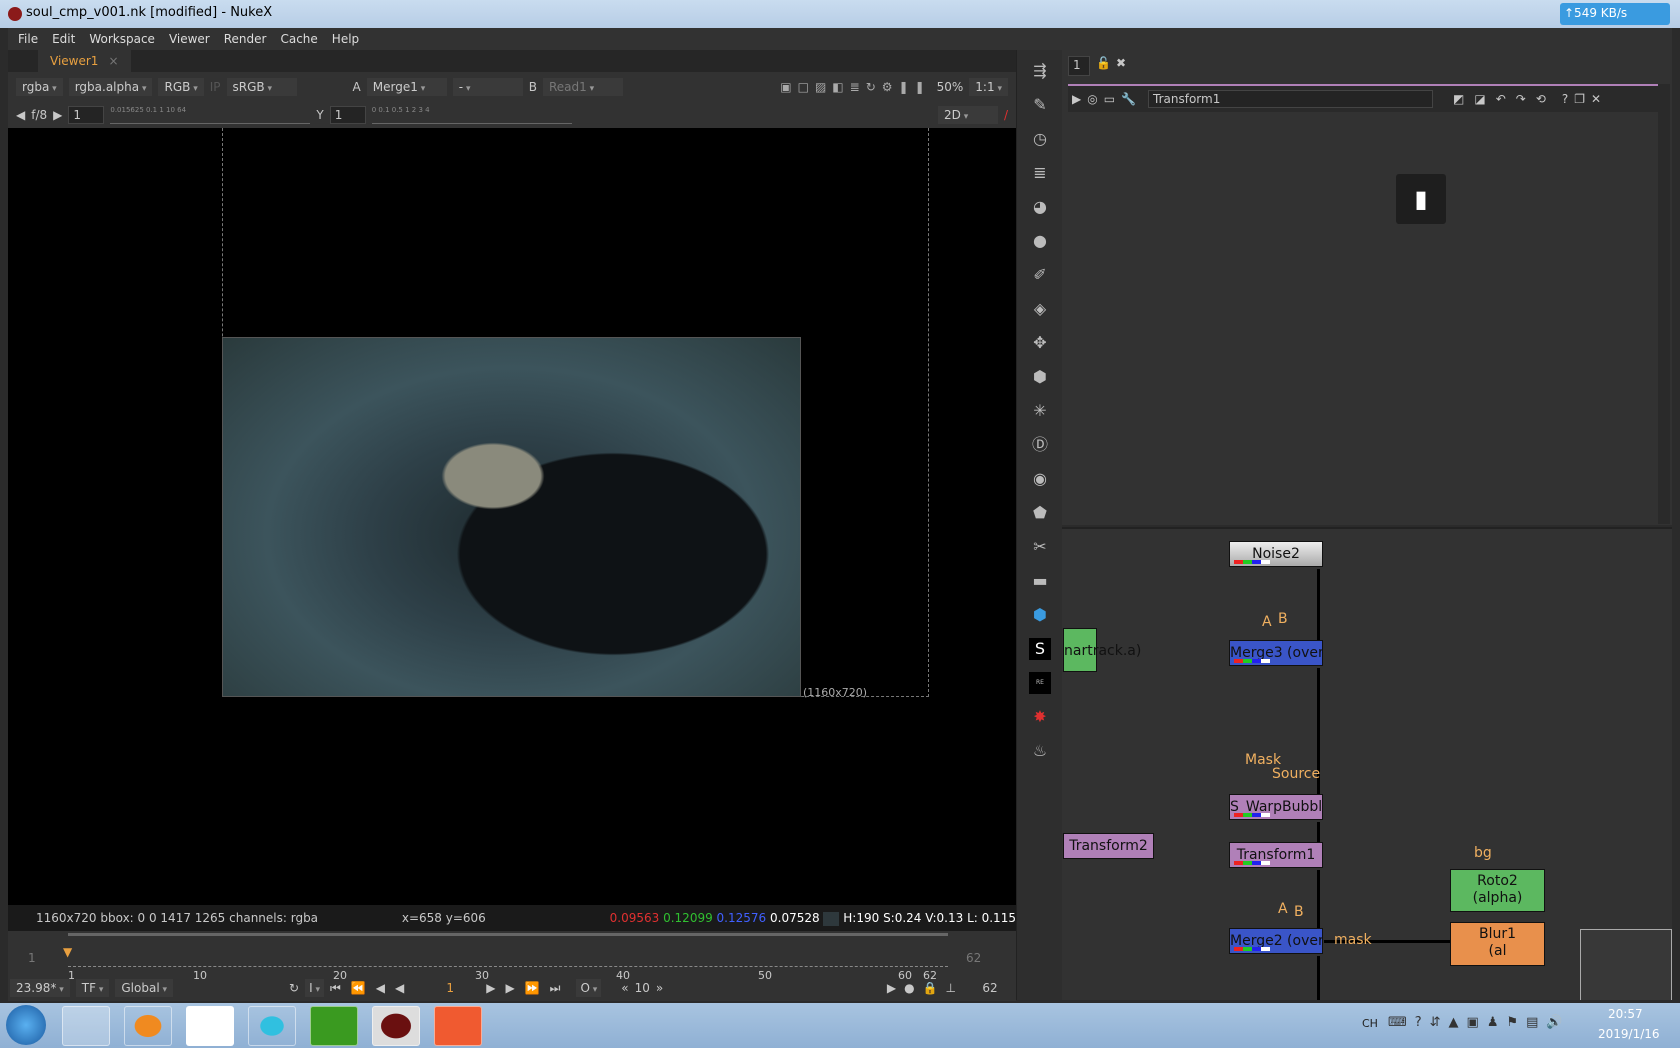 Image resolution: width=1680 pixels, height=1048 pixels. I want to click on gain-field: 1, so click(86, 115).